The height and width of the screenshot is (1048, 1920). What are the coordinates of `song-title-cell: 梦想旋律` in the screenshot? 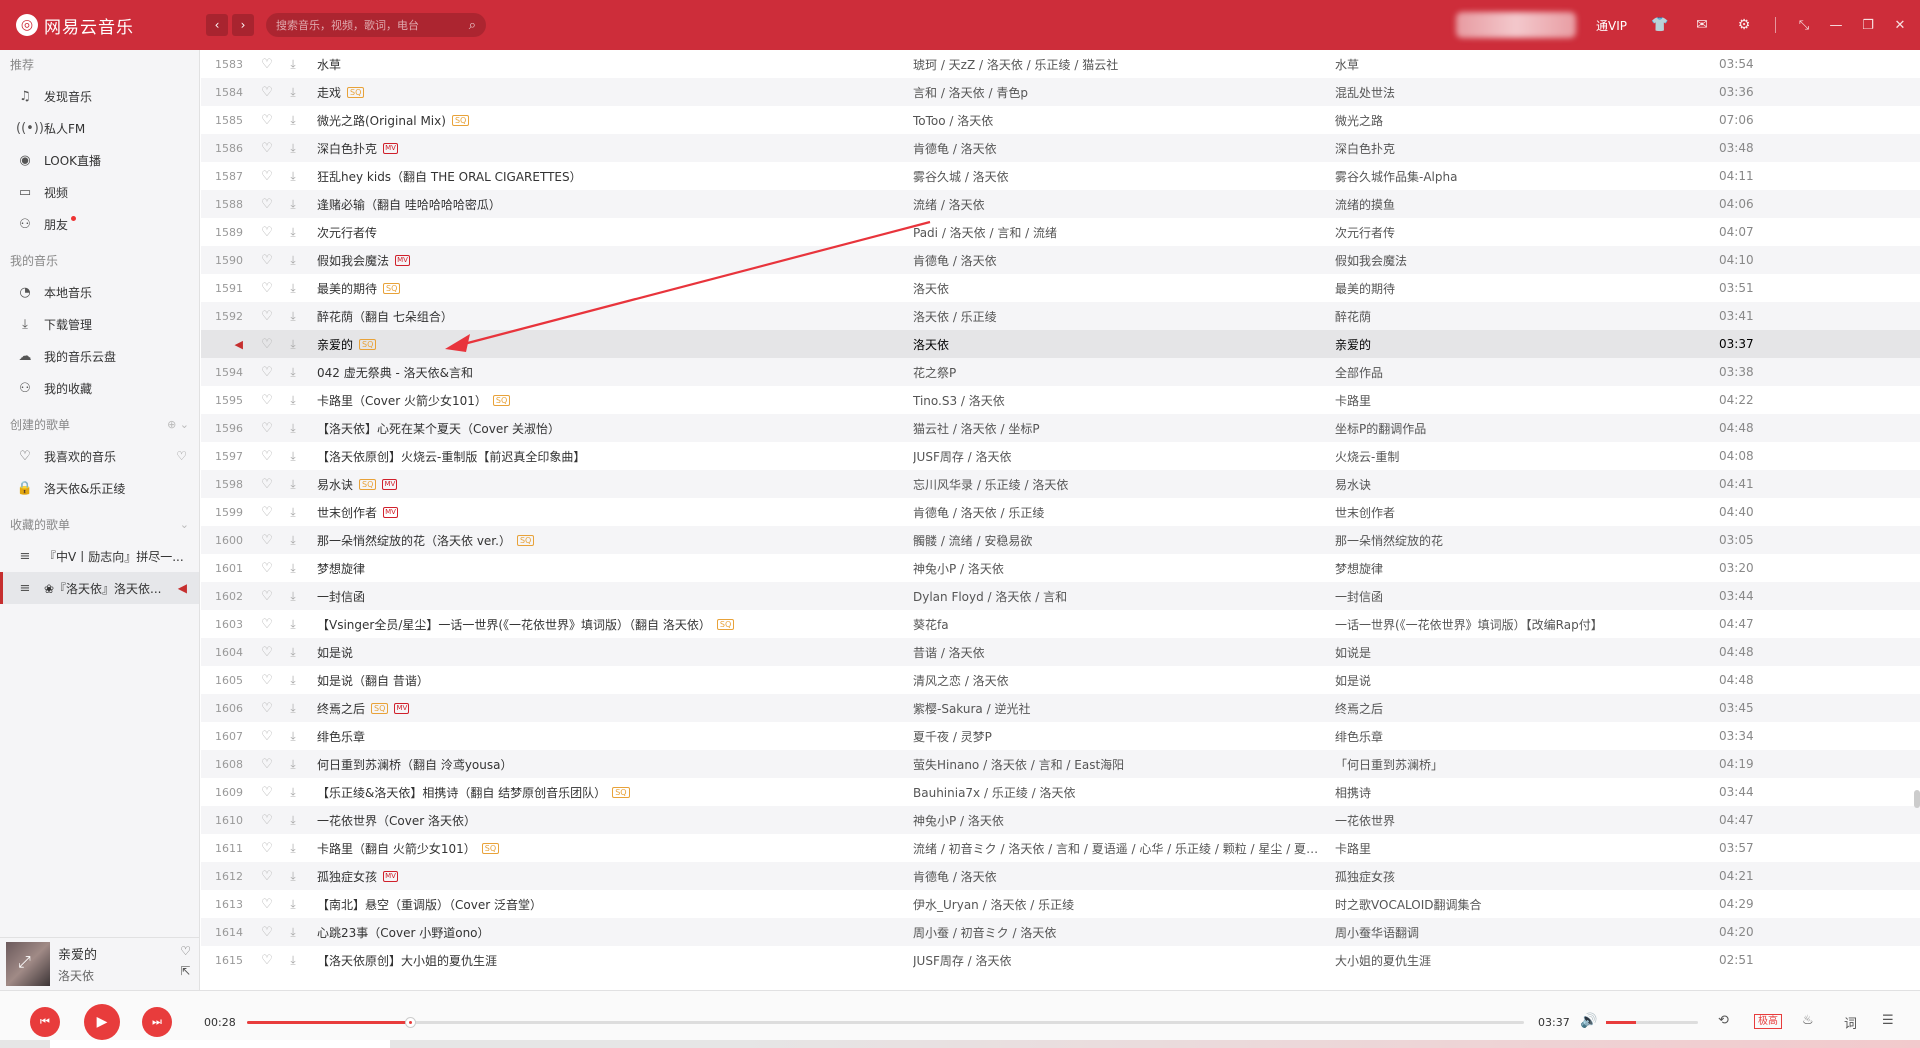 It's located at (607, 568).